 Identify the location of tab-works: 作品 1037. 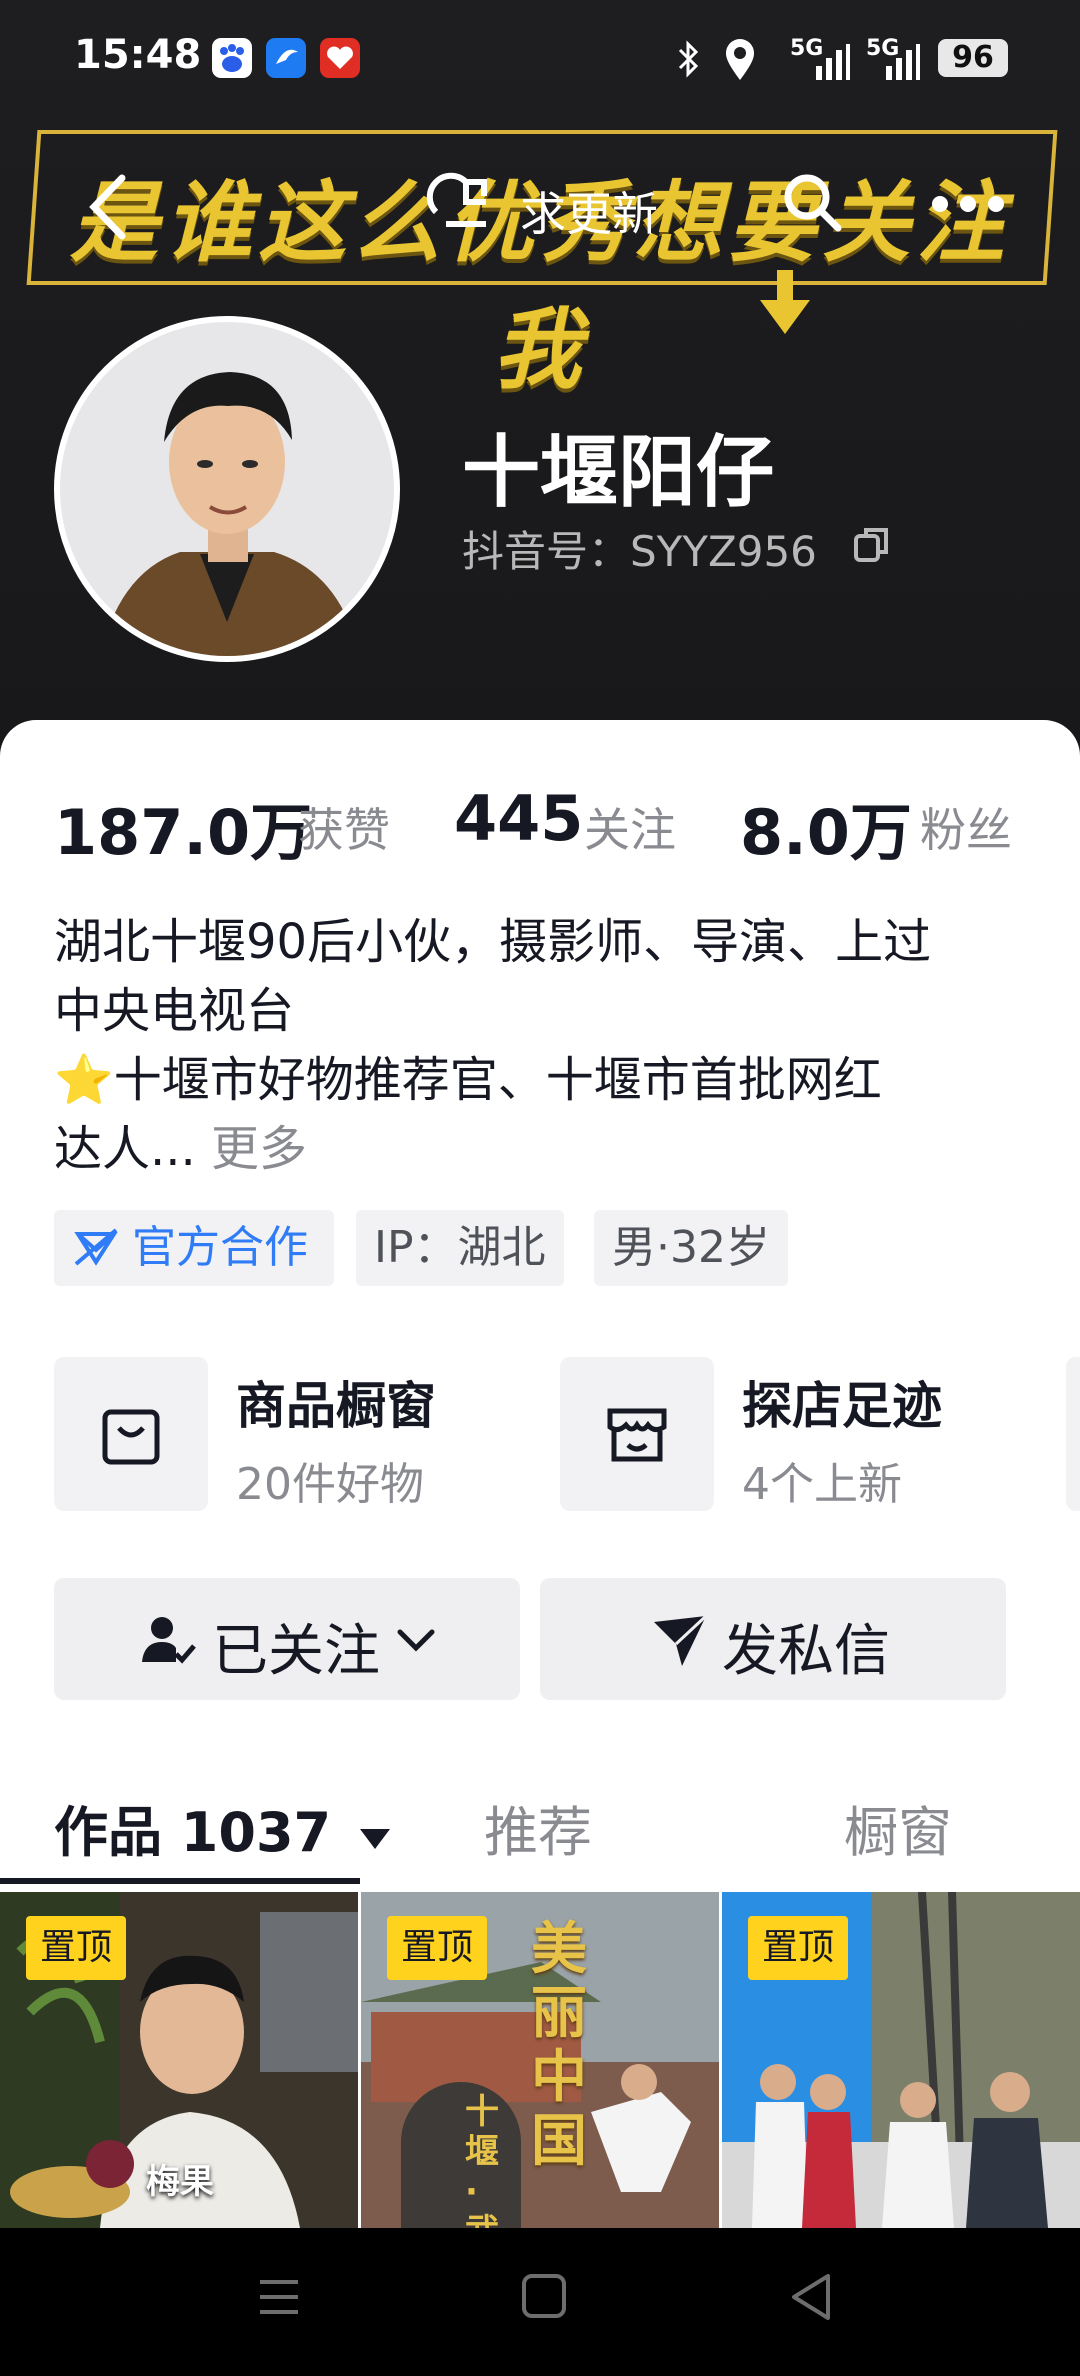
(223, 1827).